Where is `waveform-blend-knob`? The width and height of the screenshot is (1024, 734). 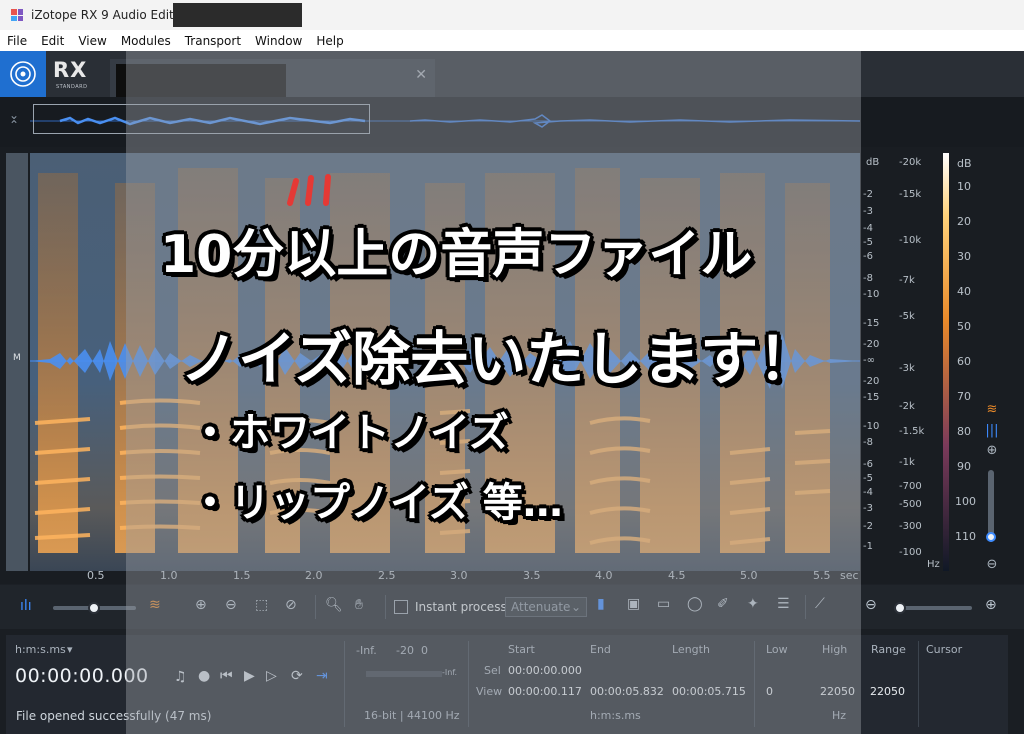 waveform-blend-knob is located at coordinates (94, 608).